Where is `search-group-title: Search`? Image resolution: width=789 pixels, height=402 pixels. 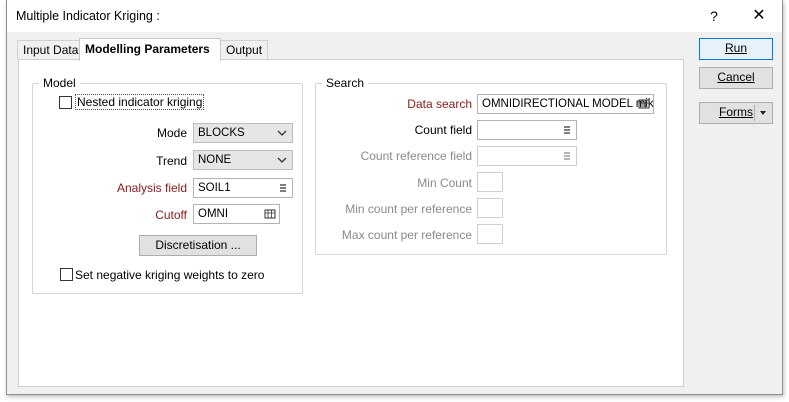
search-group-title: Search is located at coordinates (345, 83).